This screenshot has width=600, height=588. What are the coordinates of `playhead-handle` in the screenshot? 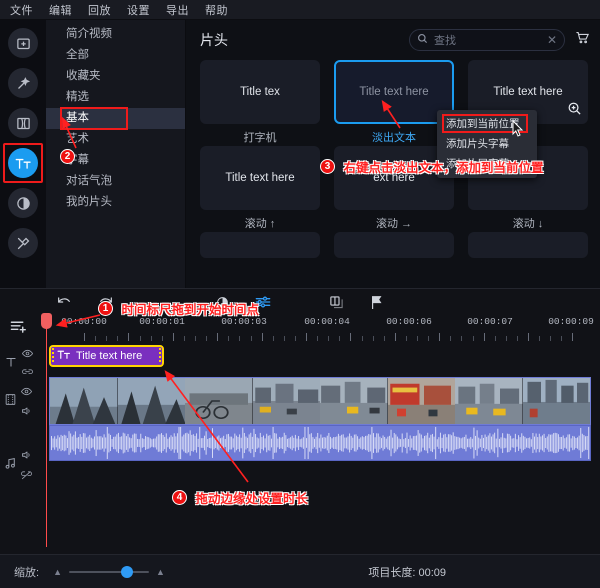 It's located at (46, 321).